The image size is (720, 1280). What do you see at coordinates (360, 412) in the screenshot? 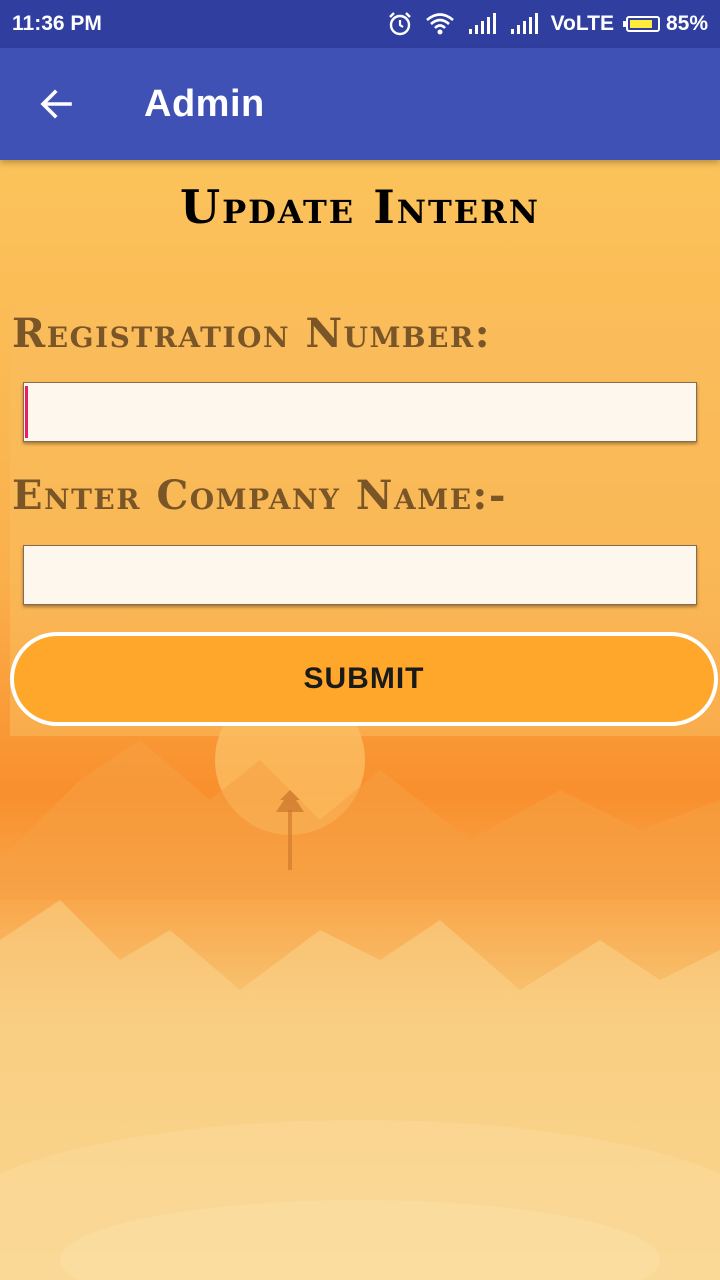
I see `registration-number-input` at bounding box center [360, 412].